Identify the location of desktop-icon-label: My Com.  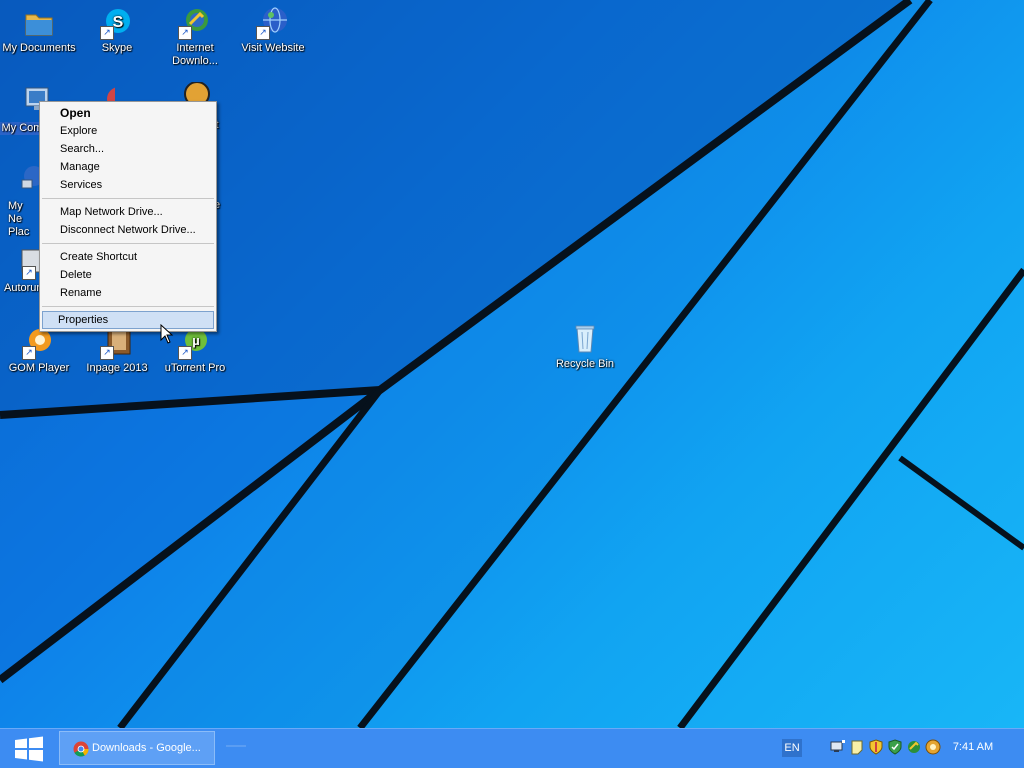
(22, 128).